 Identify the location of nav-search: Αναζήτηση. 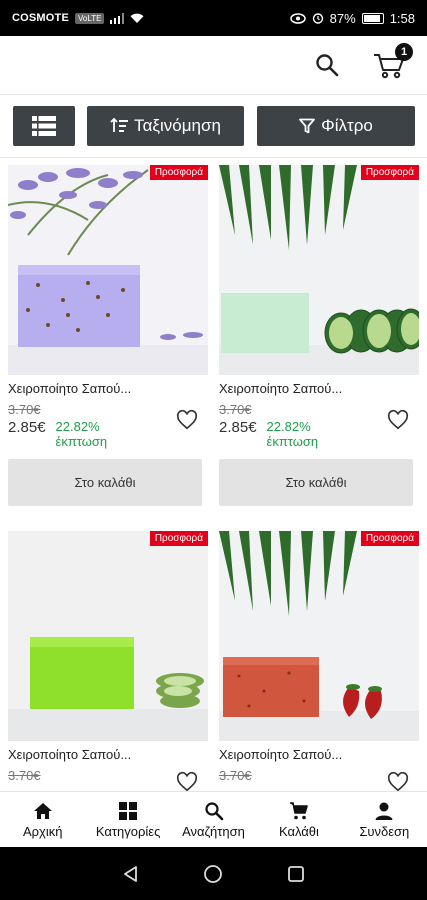
(213, 819).